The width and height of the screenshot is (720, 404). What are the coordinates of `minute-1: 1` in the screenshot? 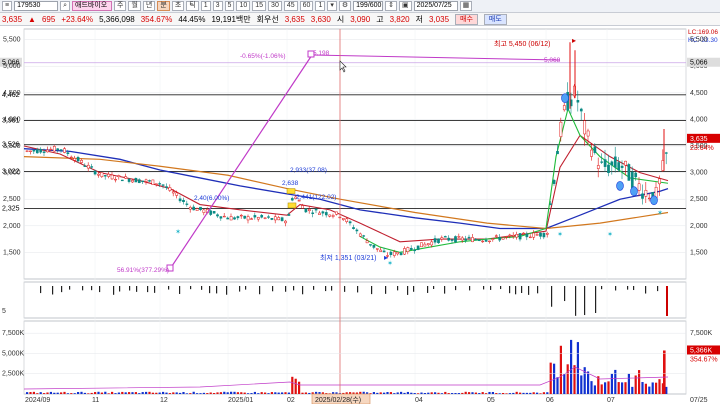 It's located at (205, 6).